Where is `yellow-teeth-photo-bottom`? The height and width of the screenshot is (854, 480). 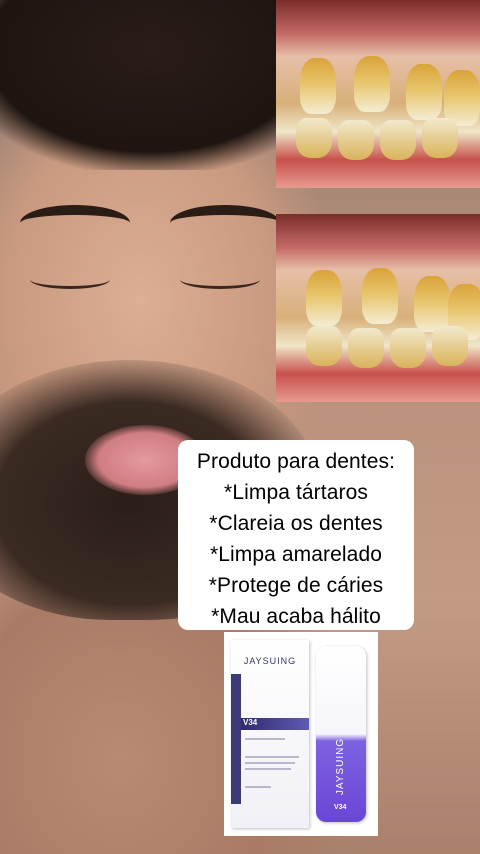
yellow-teeth-photo-bottom is located at coordinates (378, 308).